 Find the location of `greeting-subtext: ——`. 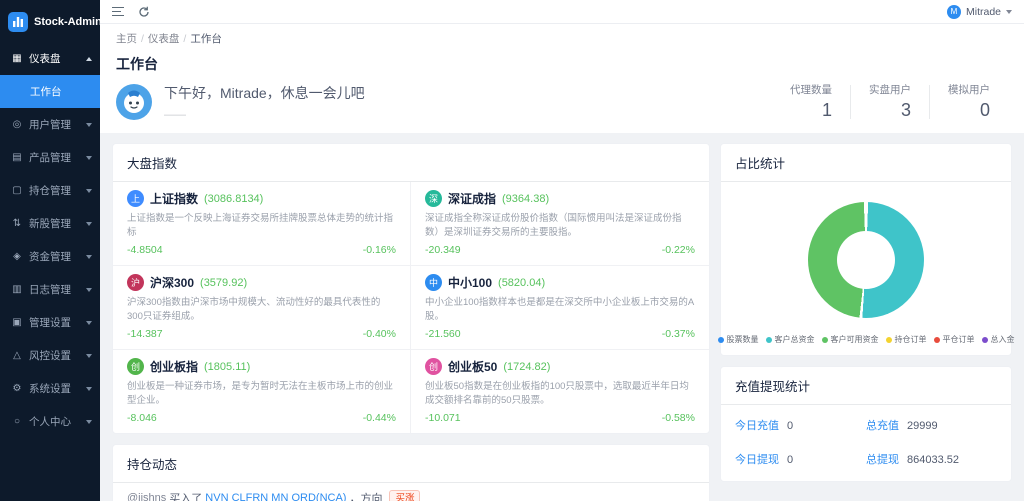

greeting-subtext: —— is located at coordinates (175, 114).